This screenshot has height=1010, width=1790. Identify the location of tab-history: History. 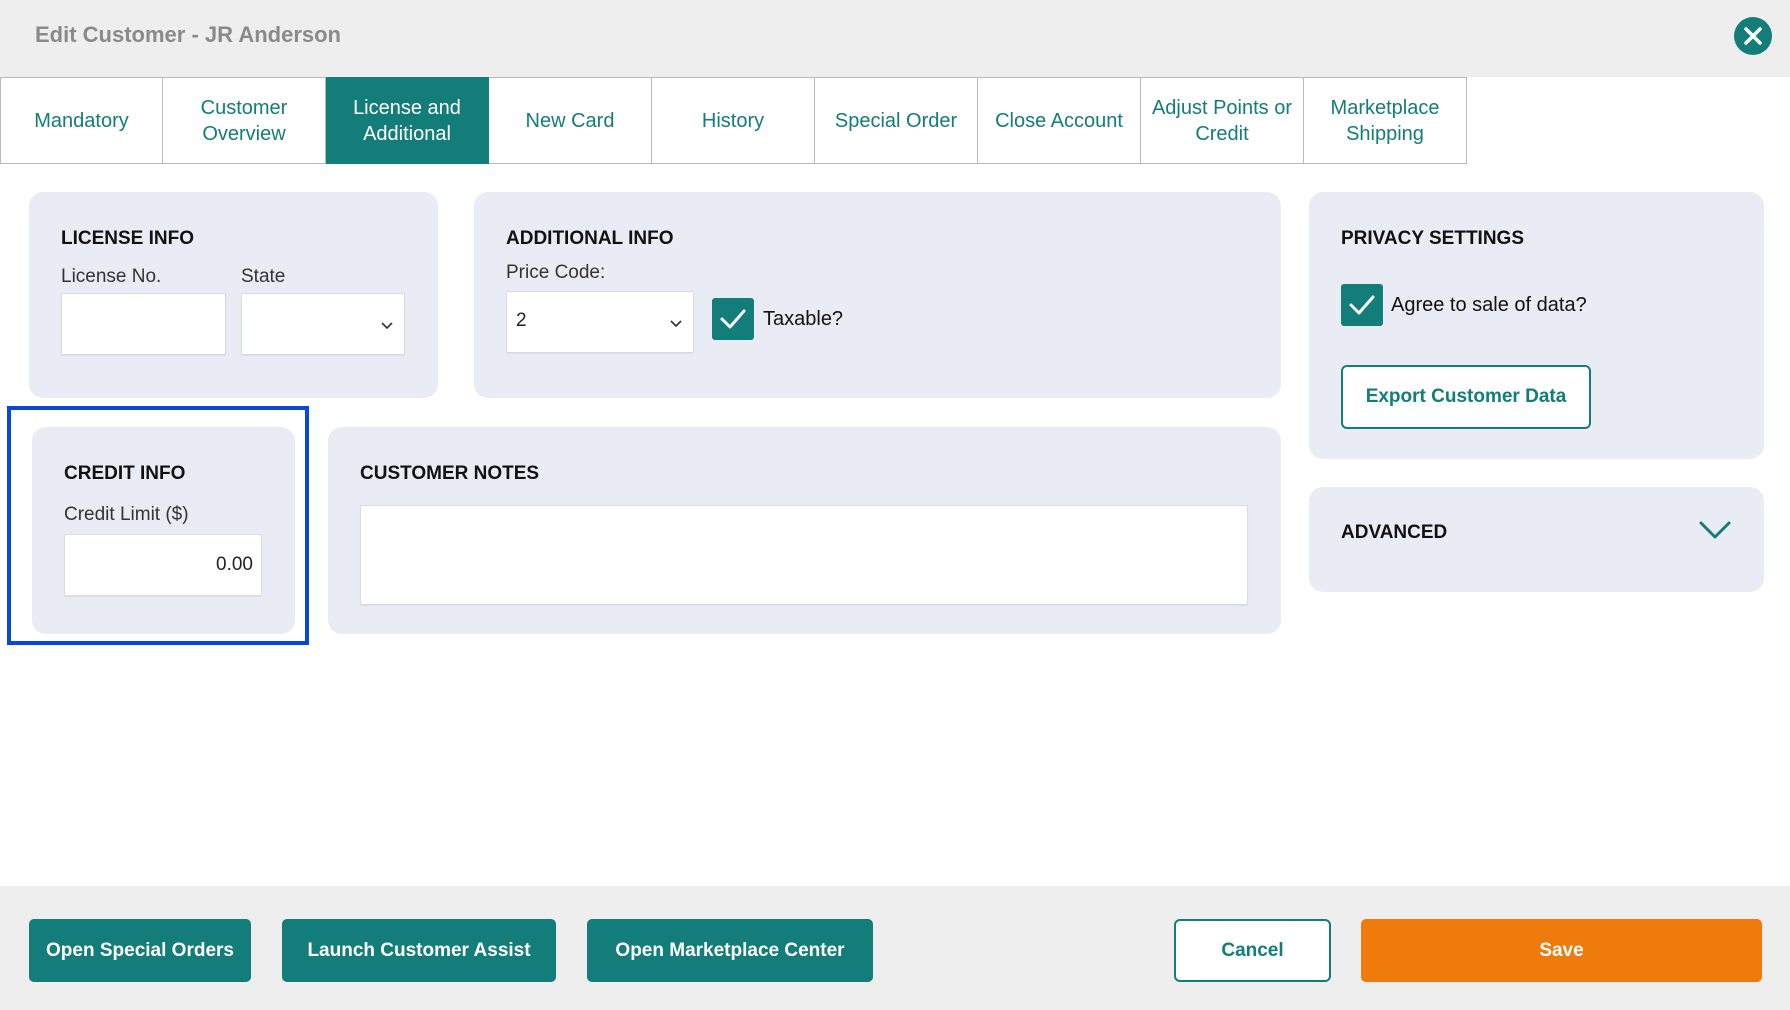
(733, 120).